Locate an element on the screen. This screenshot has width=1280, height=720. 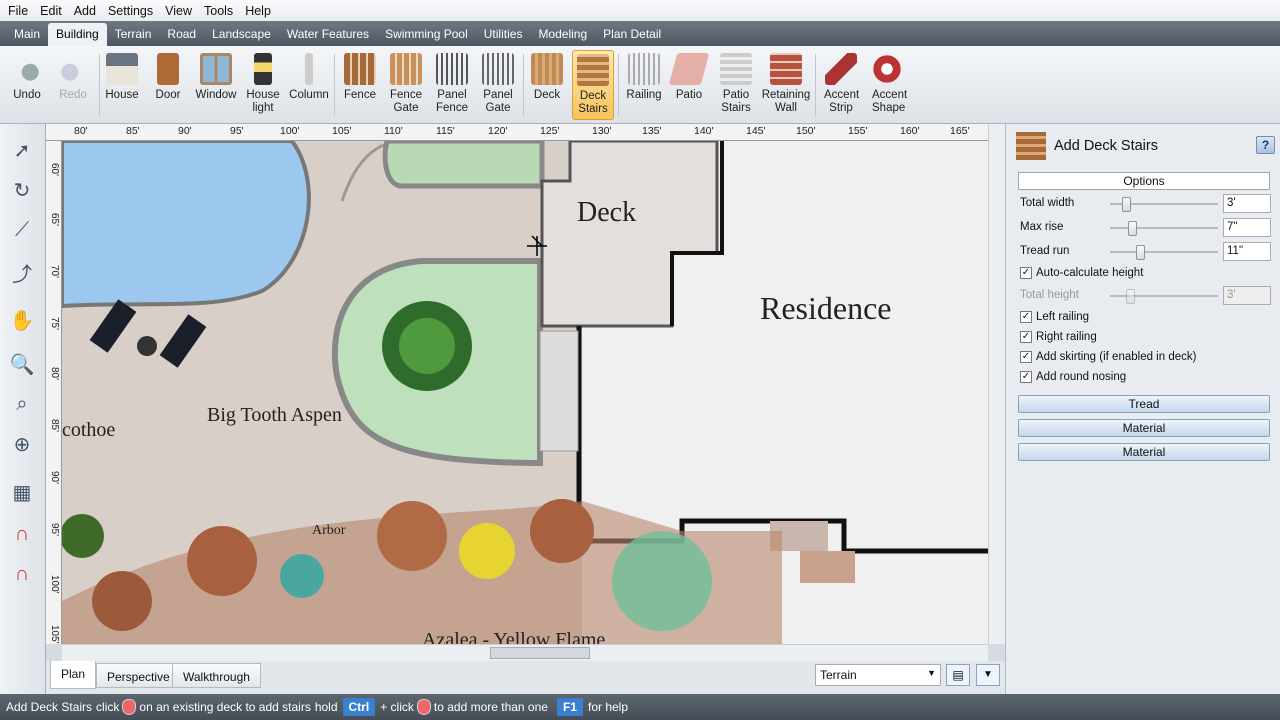
tab-swimming-pool: Swimming Pool is located at coordinates (426, 34).